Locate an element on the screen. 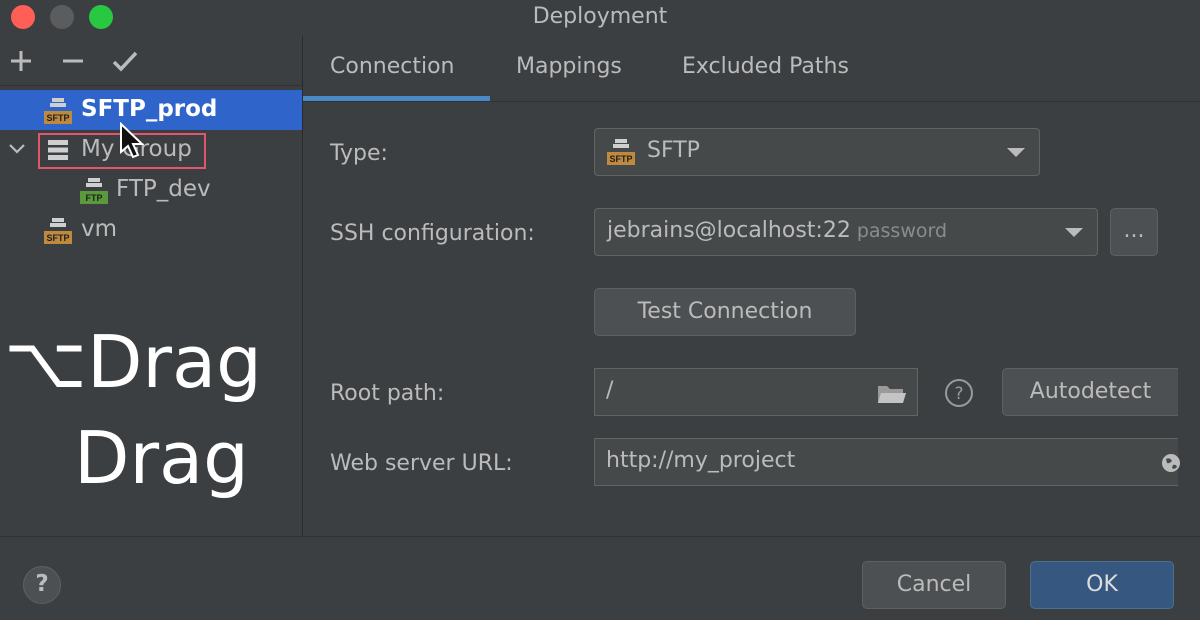 The height and width of the screenshot is (620, 1200). window-title: Deployment is located at coordinates (600, 16).